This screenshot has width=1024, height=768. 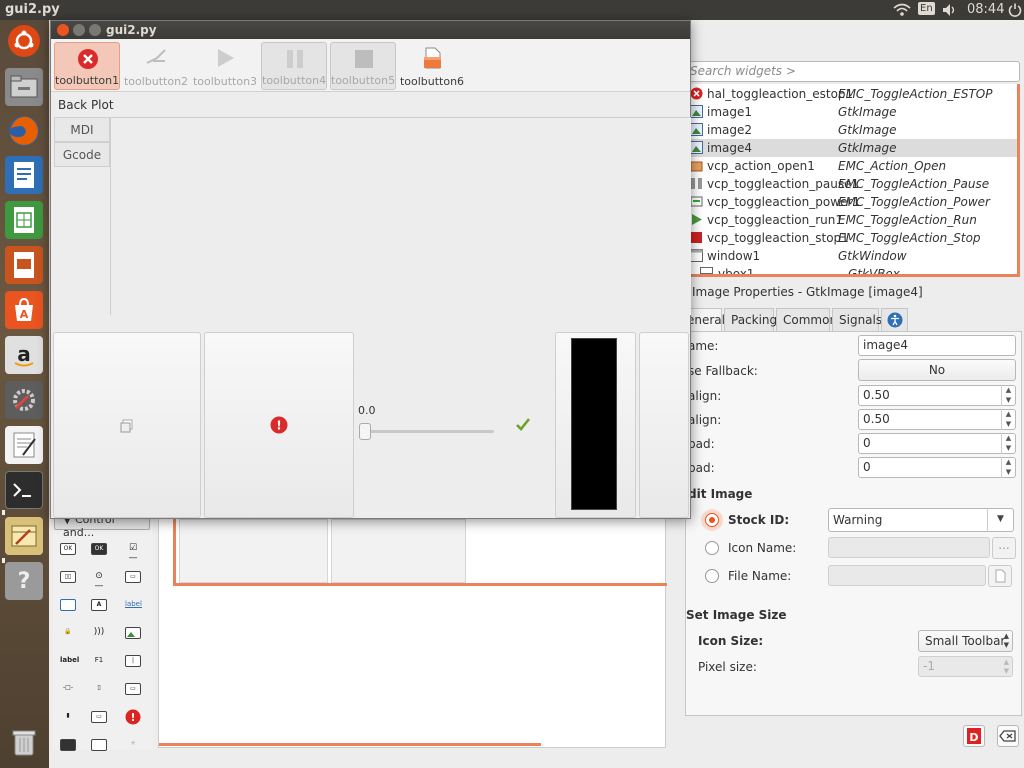 I want to click on libreoffice-writer-icon, so click(x=24, y=175).